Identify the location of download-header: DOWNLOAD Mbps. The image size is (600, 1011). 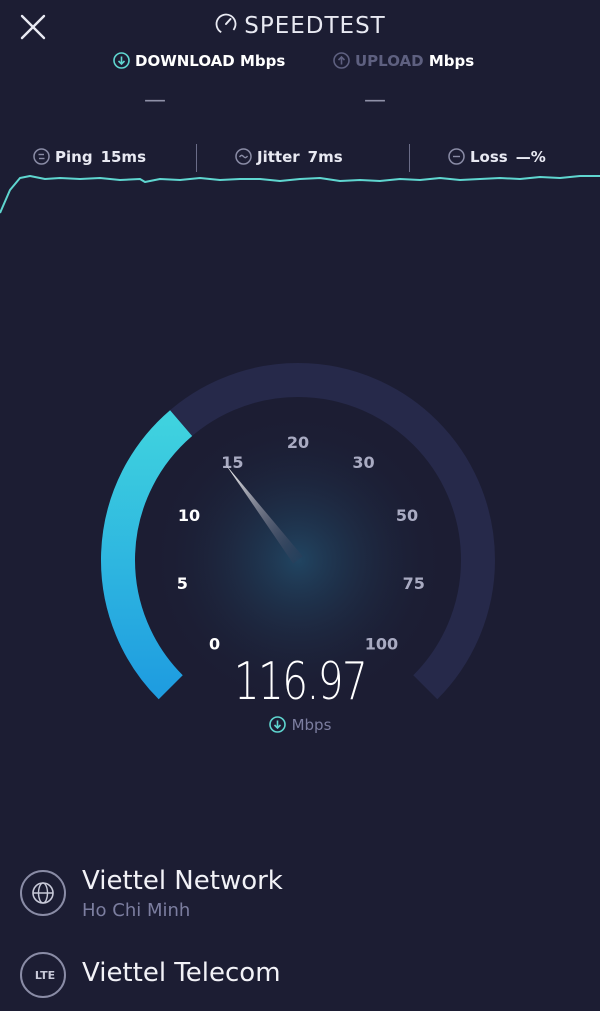
(199, 62).